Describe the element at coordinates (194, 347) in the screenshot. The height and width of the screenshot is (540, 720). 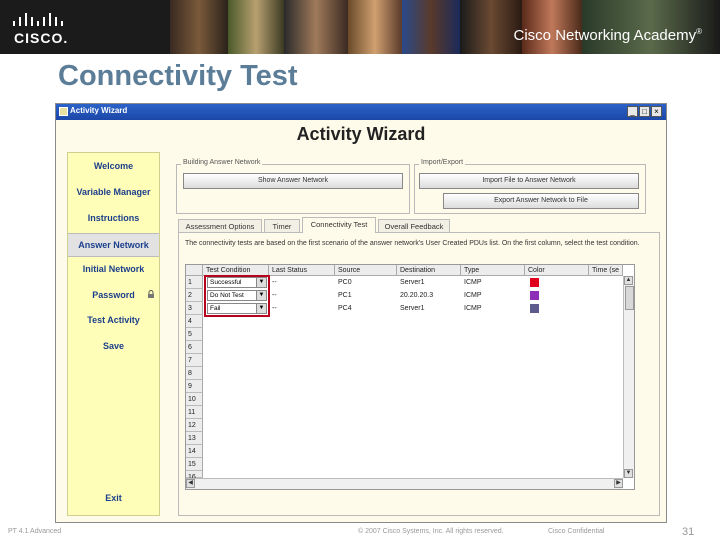
I see `row-number: 6` at that location.